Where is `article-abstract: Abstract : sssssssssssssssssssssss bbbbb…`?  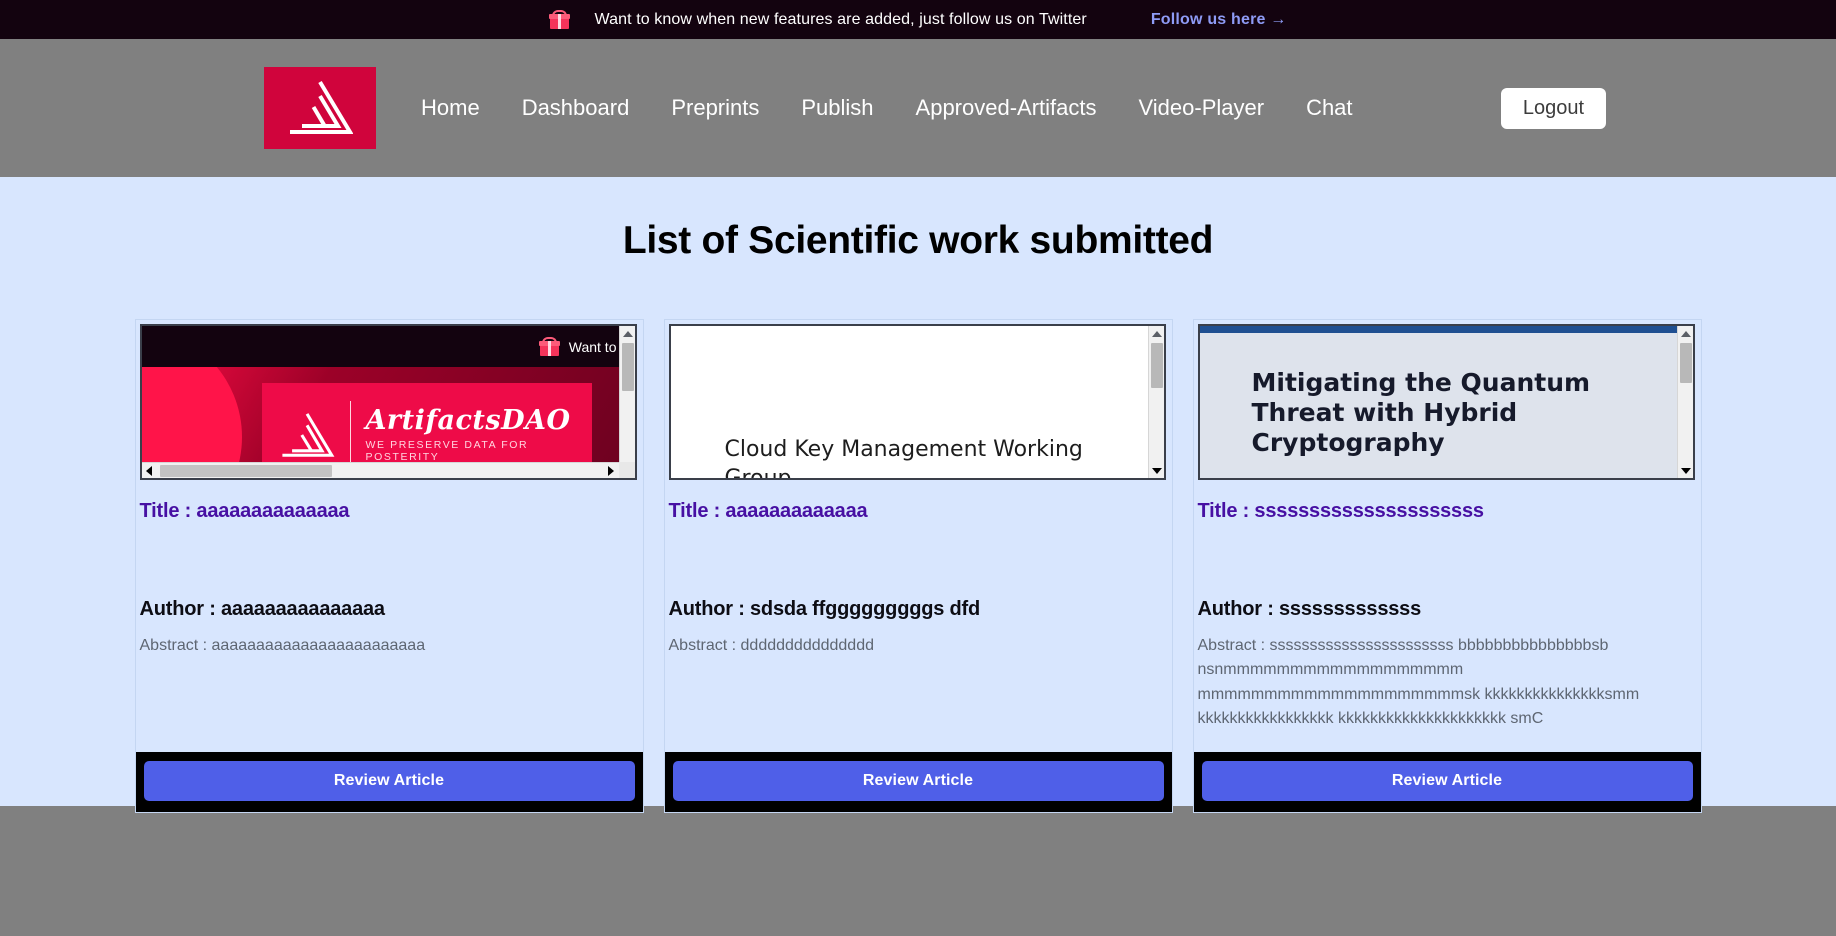
article-abstract: Abstract : sssssssssssssssssssssss bbbbb… is located at coordinates (1418, 682).